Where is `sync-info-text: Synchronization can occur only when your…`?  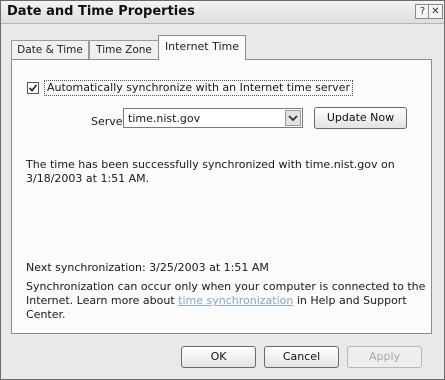
sync-info-text: Synchronization can occur only when your… is located at coordinates (226, 301).